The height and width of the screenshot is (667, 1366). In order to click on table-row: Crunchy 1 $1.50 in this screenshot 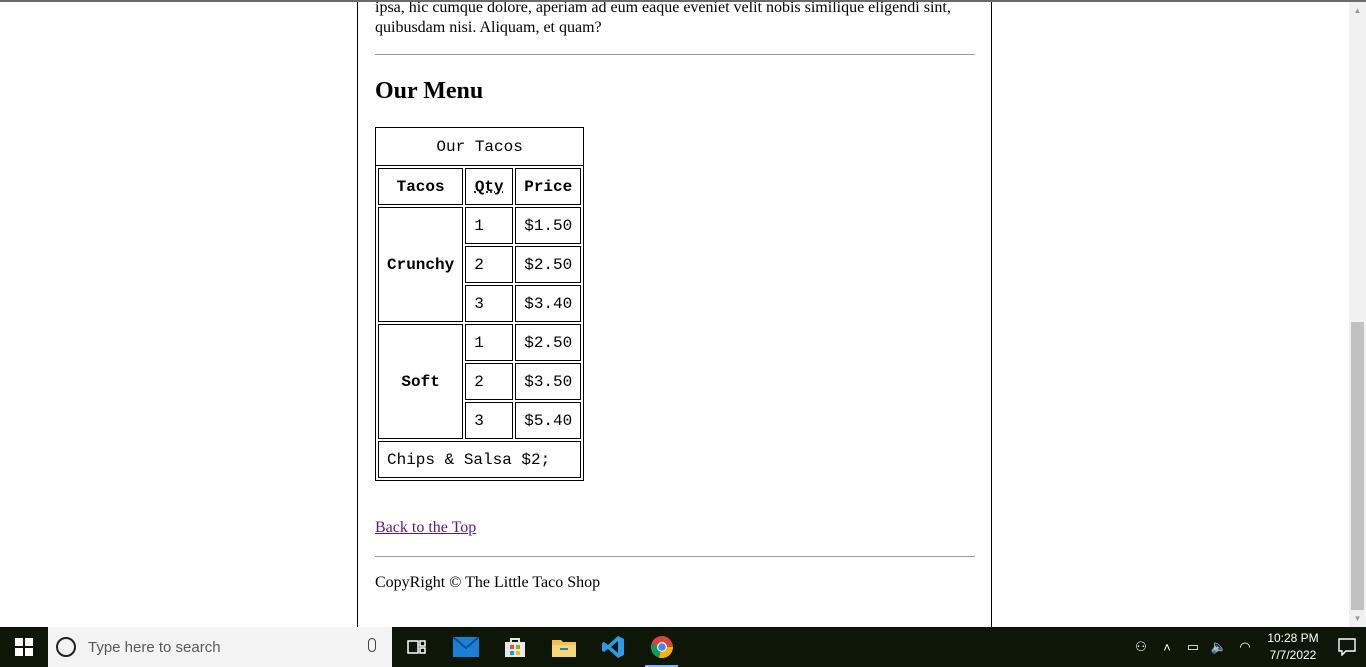, I will do `click(480, 264)`.